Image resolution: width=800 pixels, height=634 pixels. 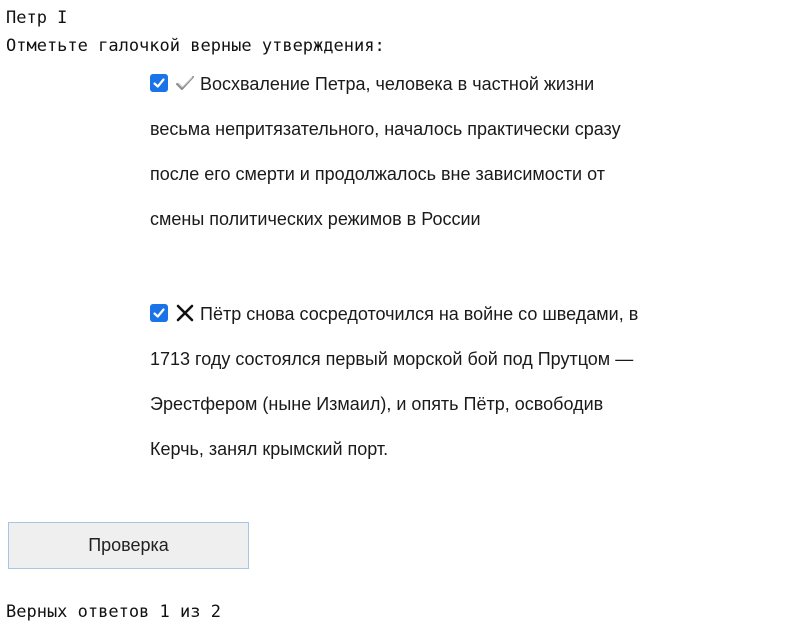 I want to click on quiz-title: Петр I, so click(x=37, y=18).